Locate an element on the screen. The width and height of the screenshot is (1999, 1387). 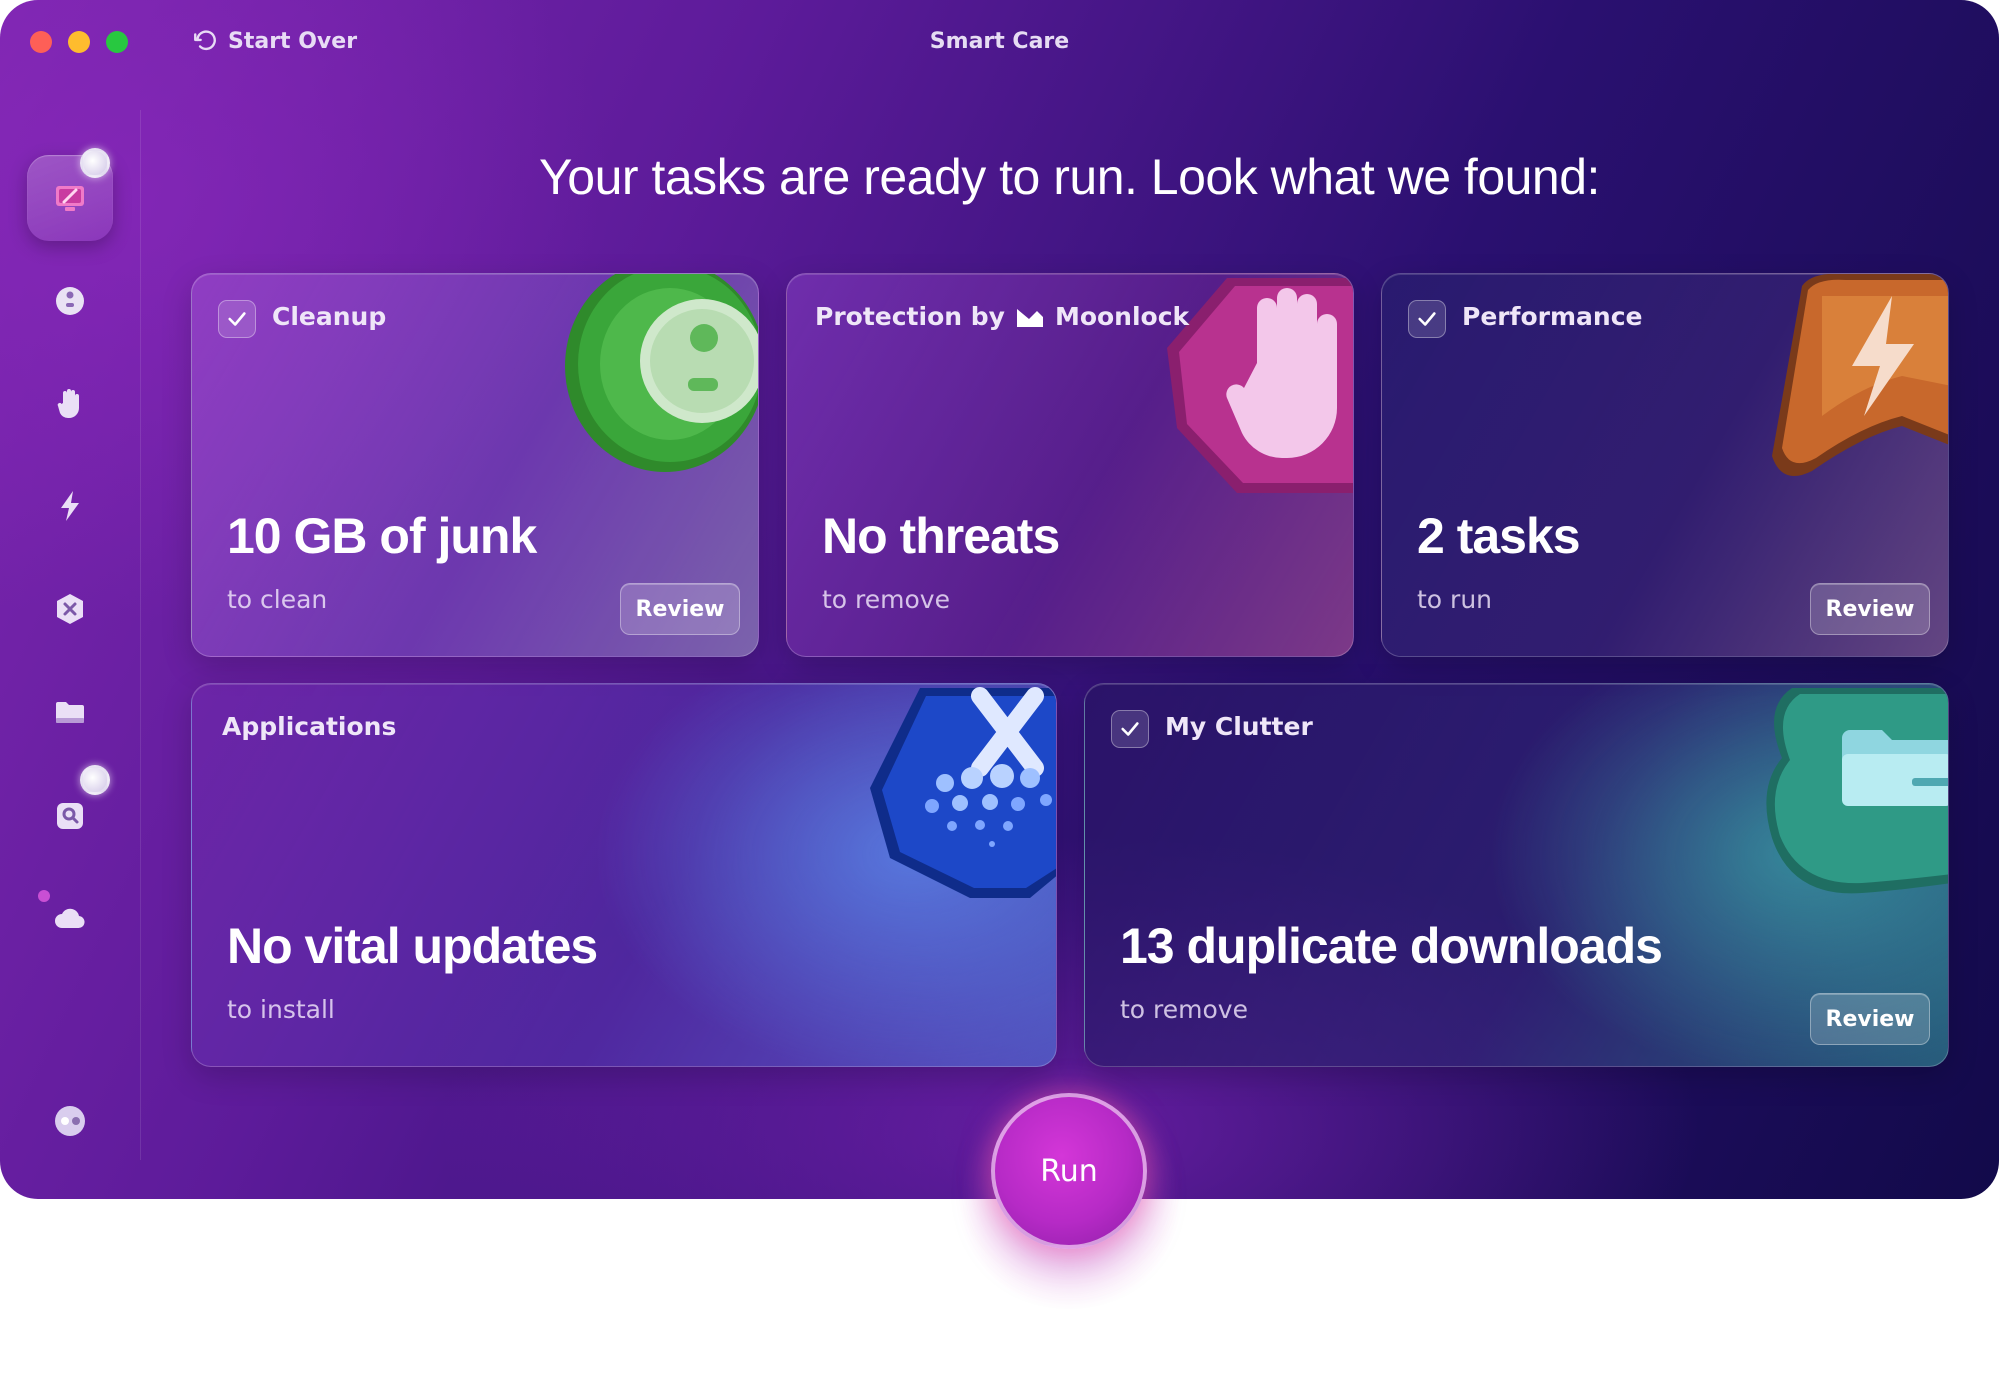
applications-updater-icon is located at coordinates (963, 792).